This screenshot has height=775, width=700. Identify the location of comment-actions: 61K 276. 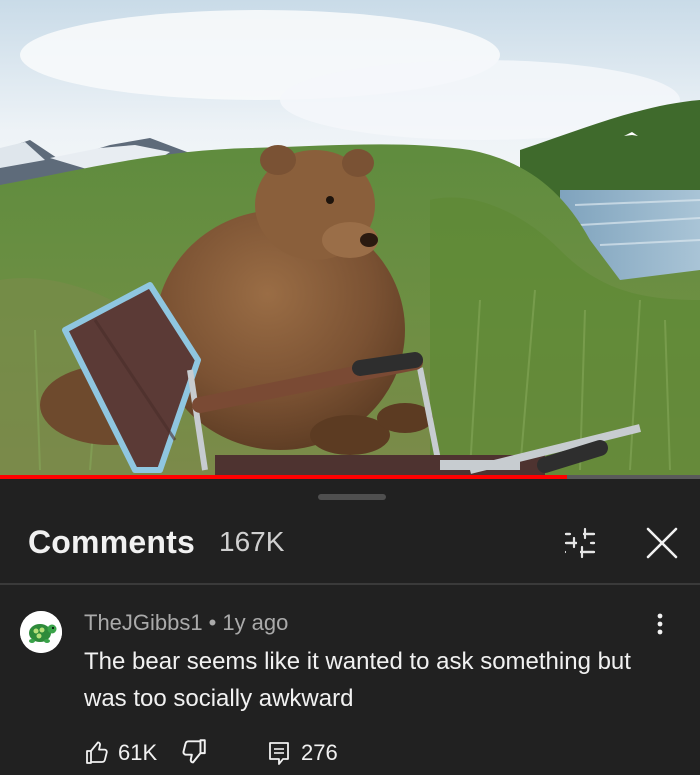
(384, 753).